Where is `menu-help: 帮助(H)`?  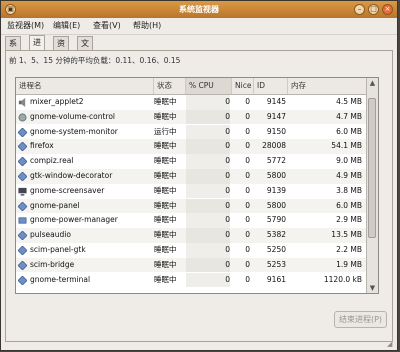 menu-help: 帮助(H) is located at coordinates (147, 26).